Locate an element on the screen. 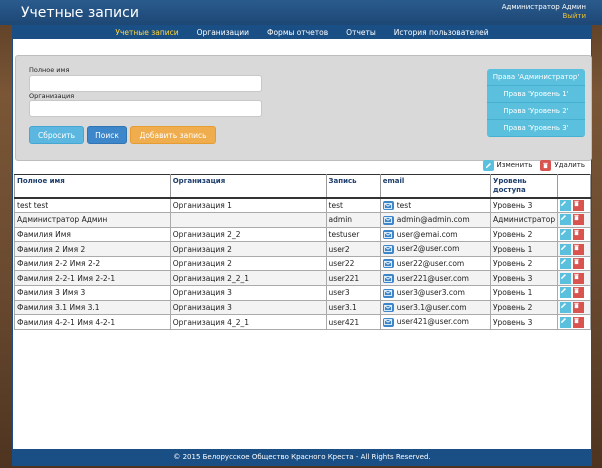 The image size is (602, 468). cell-login: test is located at coordinates (353, 205).